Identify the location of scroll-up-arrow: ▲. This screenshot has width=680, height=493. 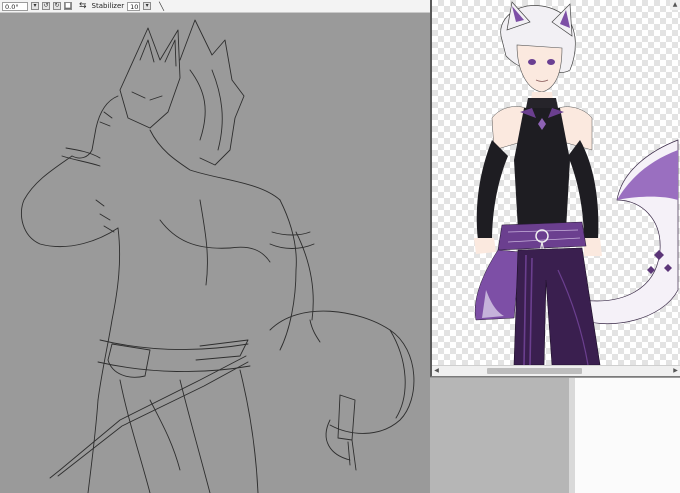
(675, 5).